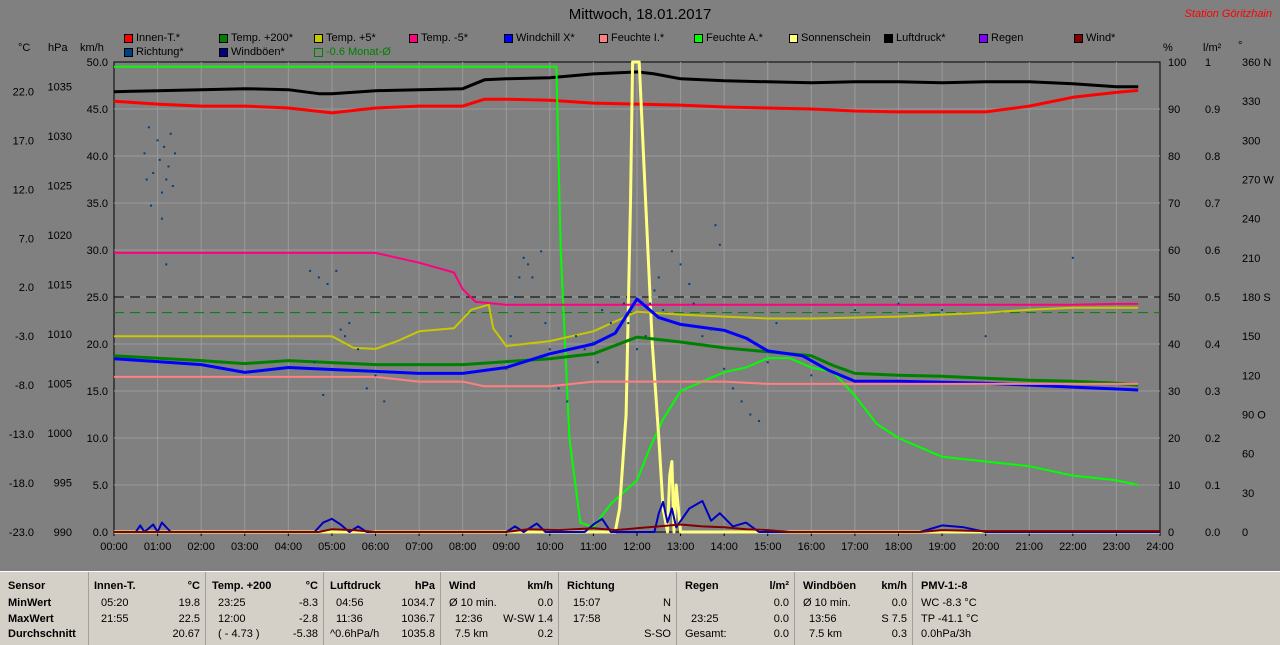 The width and height of the screenshot is (1280, 645). What do you see at coordinates (239, 634) in the screenshot?
I see `stats-temp200-avg-note: ( - 4.73 )` at bounding box center [239, 634].